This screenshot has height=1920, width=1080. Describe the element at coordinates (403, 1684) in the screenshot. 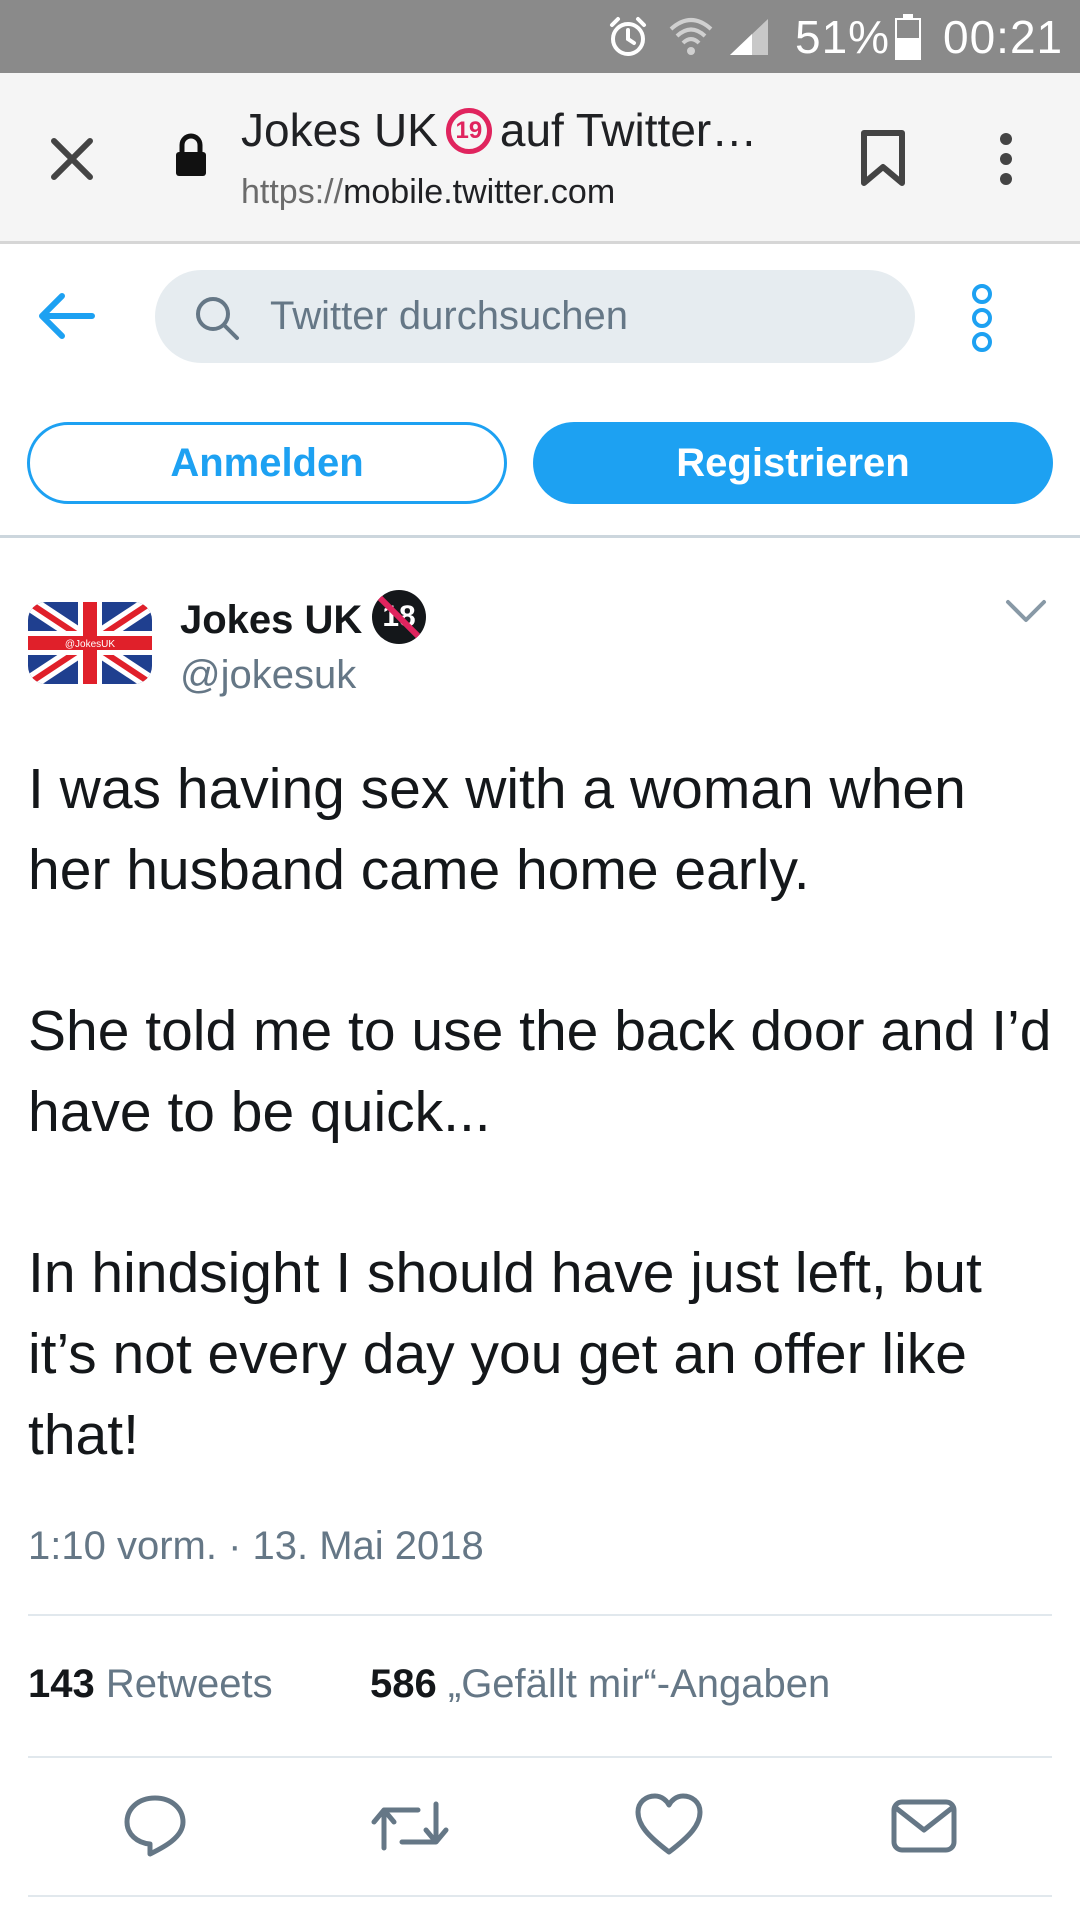

I see `likes-count: 586` at that location.